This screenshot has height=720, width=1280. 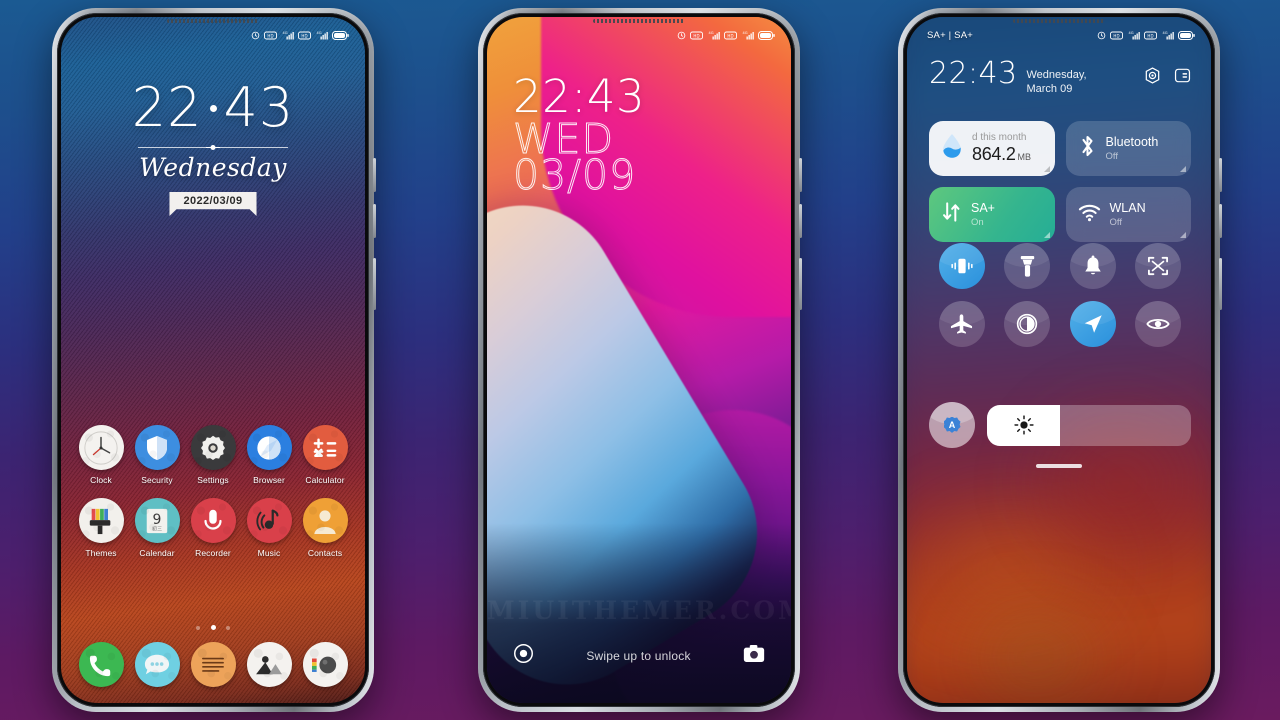 What do you see at coordinates (167, 107) in the screenshot?
I see `clock-hours: 22` at bounding box center [167, 107].